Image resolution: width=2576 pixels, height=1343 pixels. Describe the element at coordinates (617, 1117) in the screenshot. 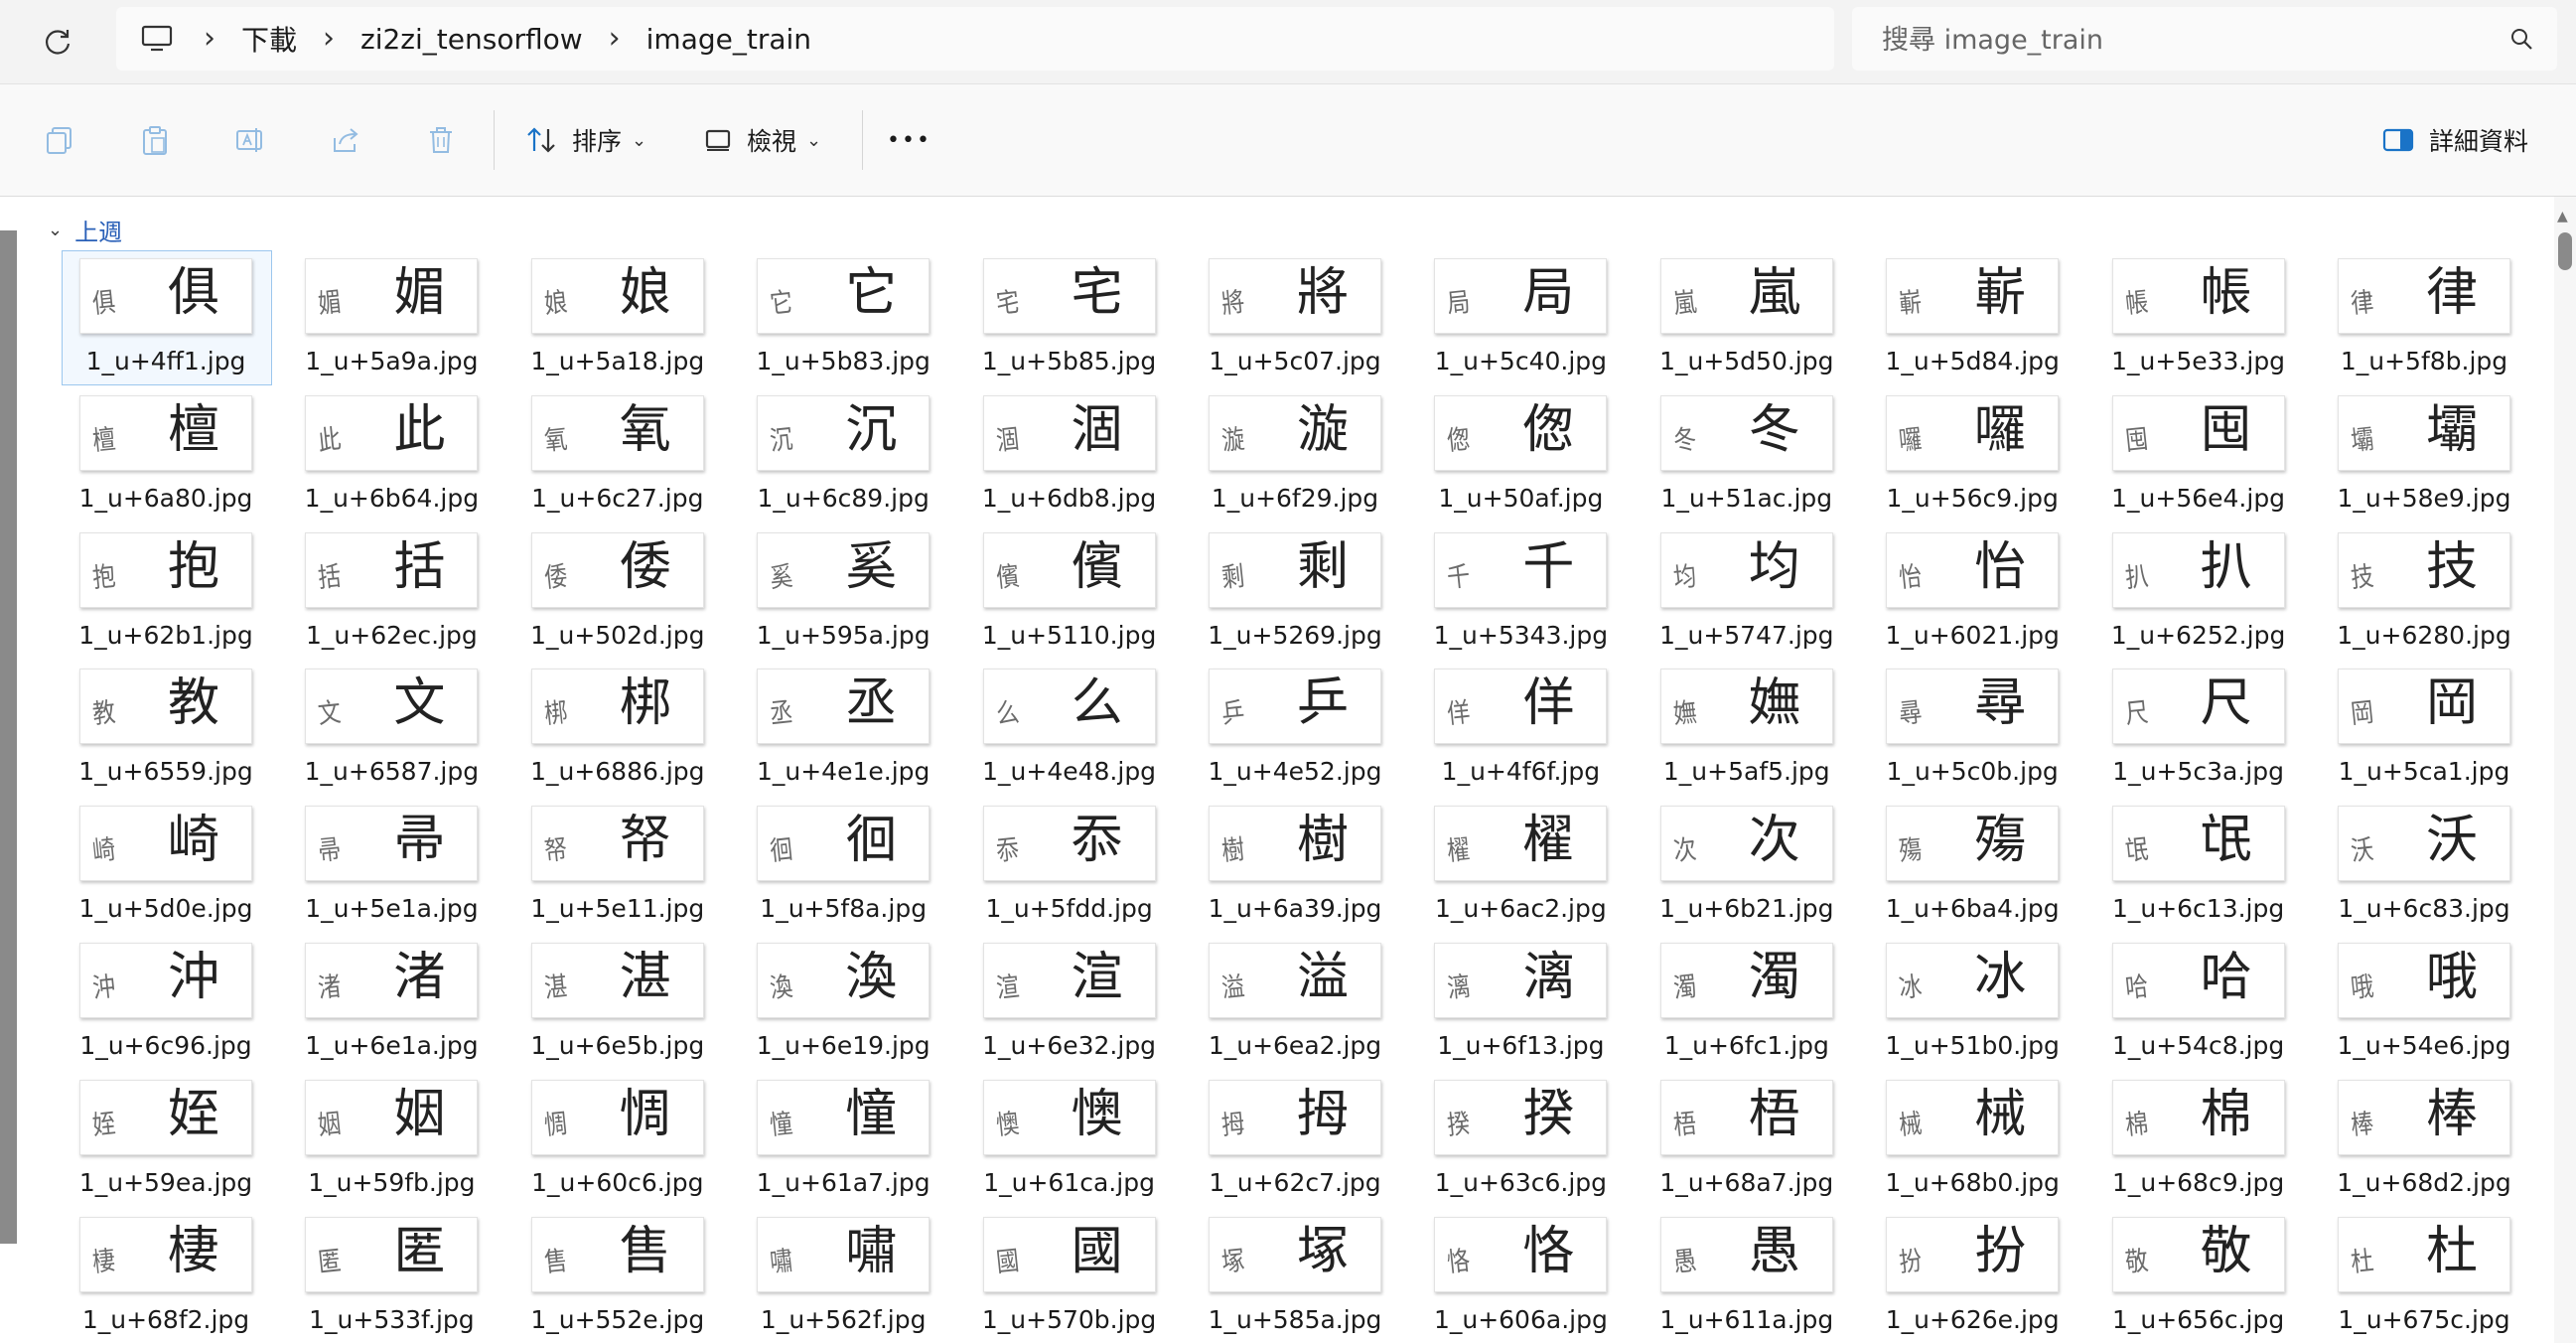

I see `file-thumbnail: 惆惆` at that location.